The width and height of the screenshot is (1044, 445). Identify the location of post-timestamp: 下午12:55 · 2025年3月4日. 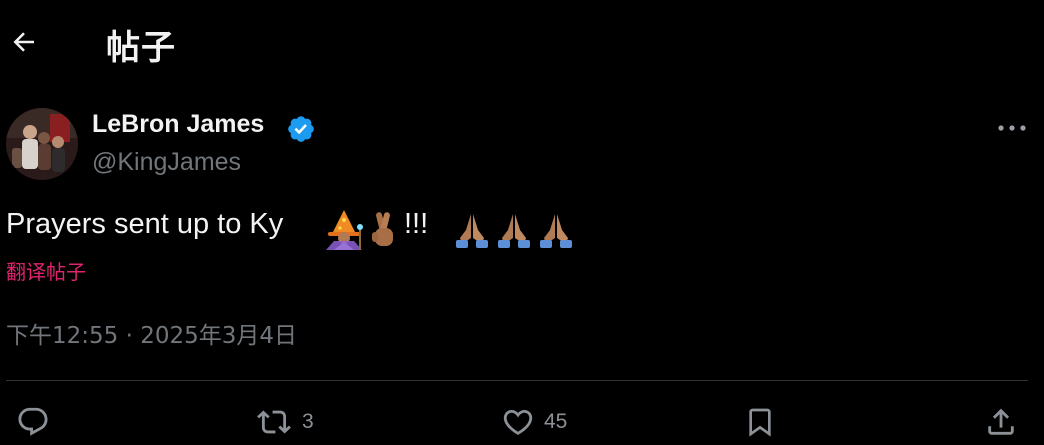
(151, 333).